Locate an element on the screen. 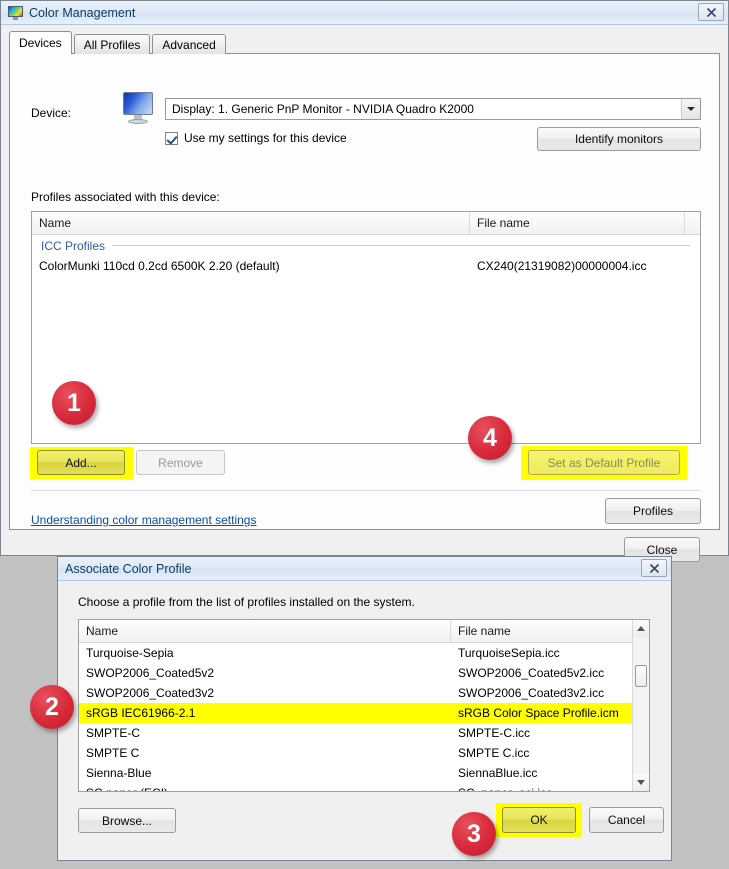 Image resolution: width=729 pixels, height=869 pixels. profile-name-cell: SMPTE-C is located at coordinates (113, 733).